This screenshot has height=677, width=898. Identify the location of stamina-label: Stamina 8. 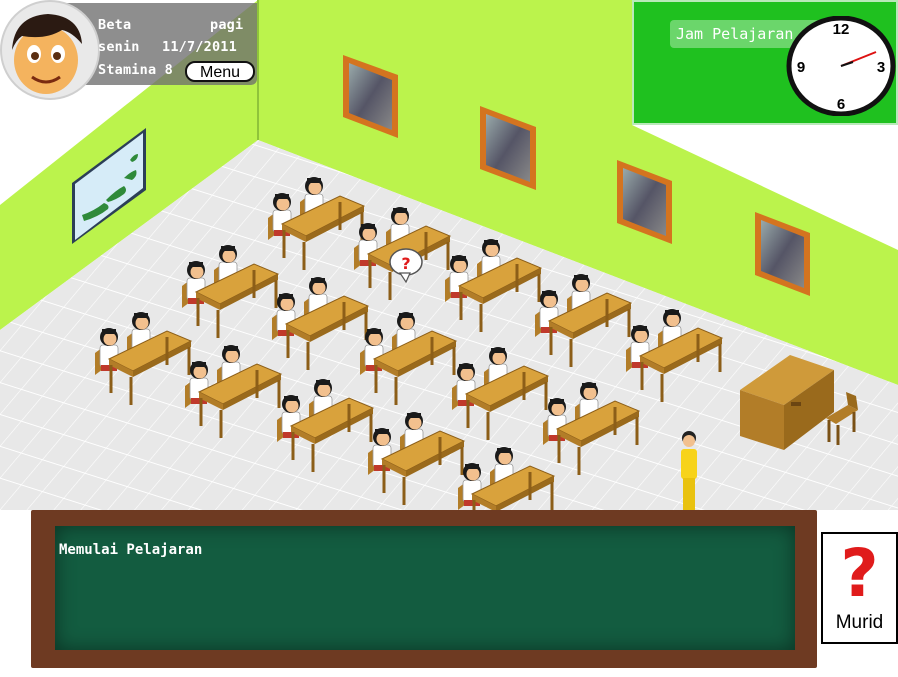
(135, 70).